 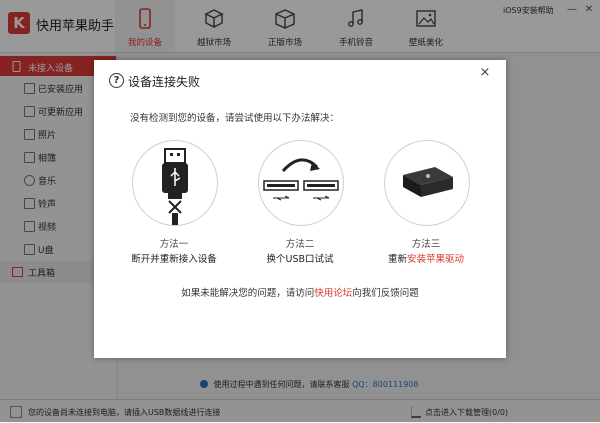 What do you see at coordinates (248, 293) in the screenshot?
I see `footer-prefix: 如果未能解决您的问题，请访问` at bounding box center [248, 293].